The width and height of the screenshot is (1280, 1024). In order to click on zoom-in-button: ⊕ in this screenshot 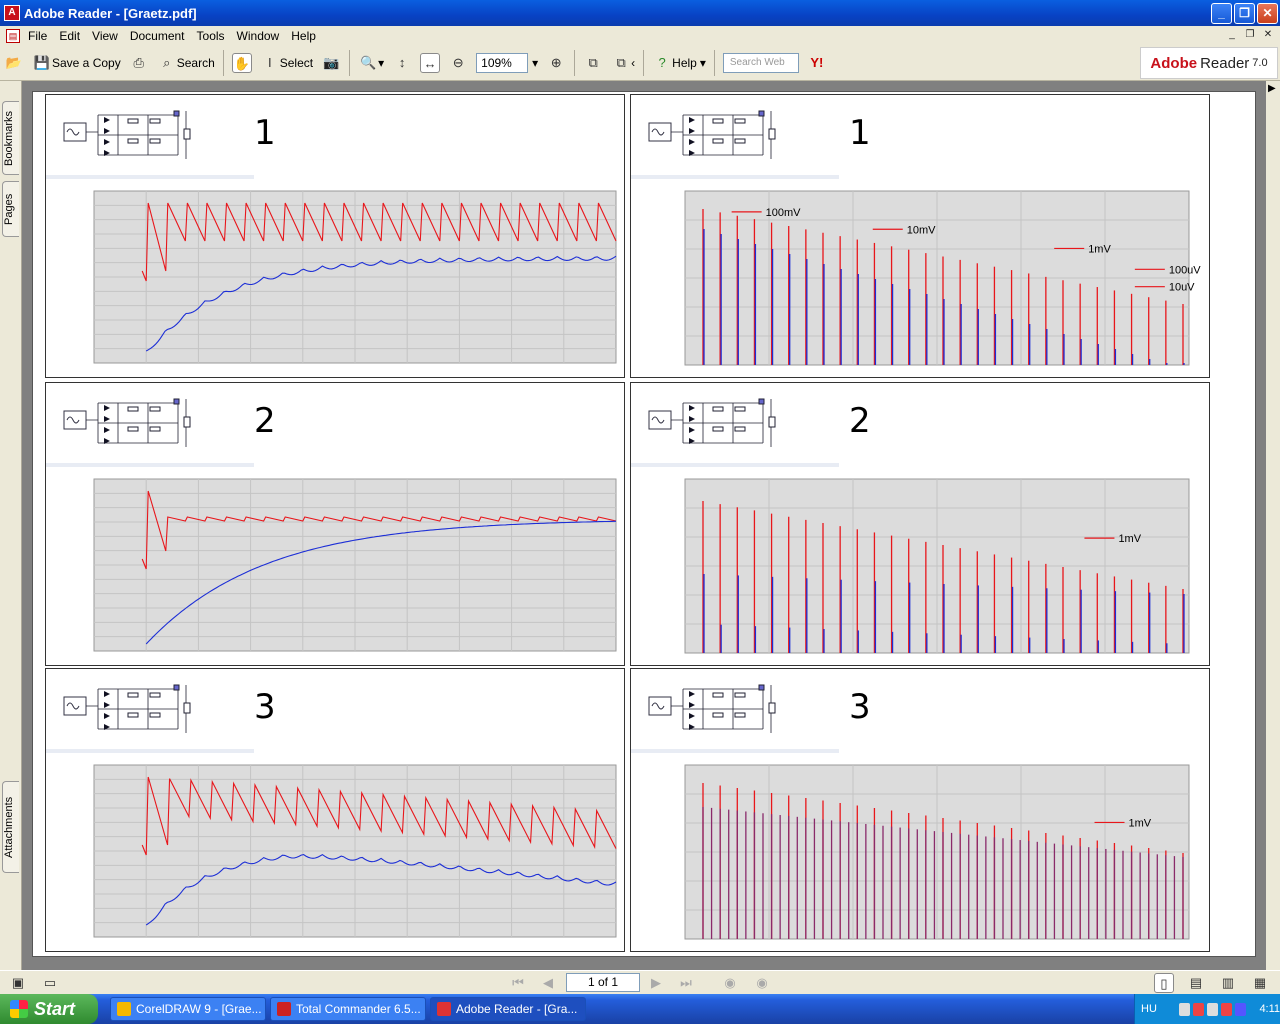, I will do `click(556, 63)`.